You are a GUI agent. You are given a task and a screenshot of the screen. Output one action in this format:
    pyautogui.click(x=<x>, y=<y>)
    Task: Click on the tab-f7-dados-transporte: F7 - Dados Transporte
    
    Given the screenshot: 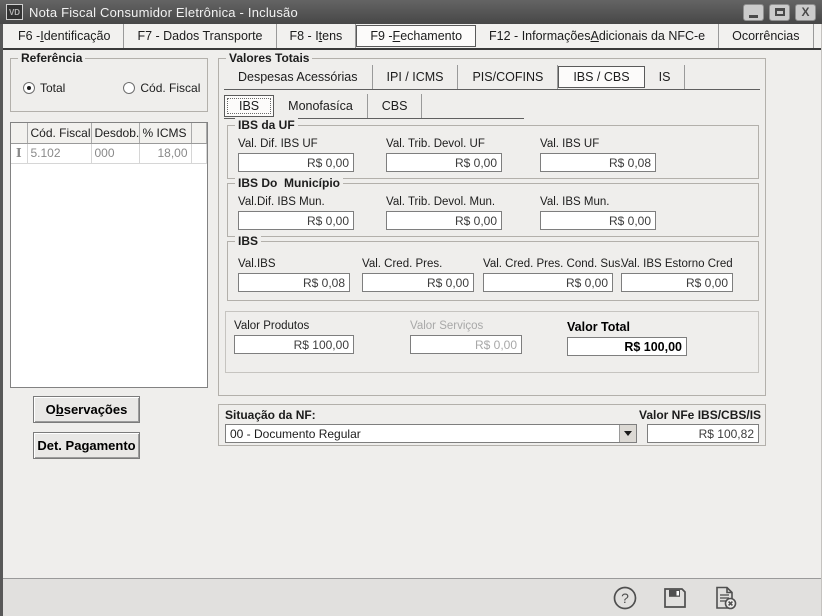 What is the action you would take?
    pyautogui.click(x=200, y=36)
    